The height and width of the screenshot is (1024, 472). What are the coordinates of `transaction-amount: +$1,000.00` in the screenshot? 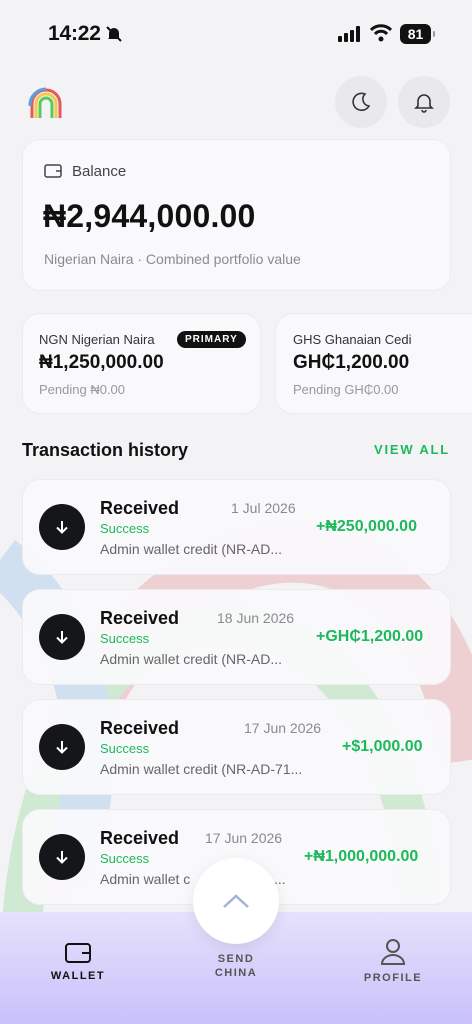 It's located at (382, 746).